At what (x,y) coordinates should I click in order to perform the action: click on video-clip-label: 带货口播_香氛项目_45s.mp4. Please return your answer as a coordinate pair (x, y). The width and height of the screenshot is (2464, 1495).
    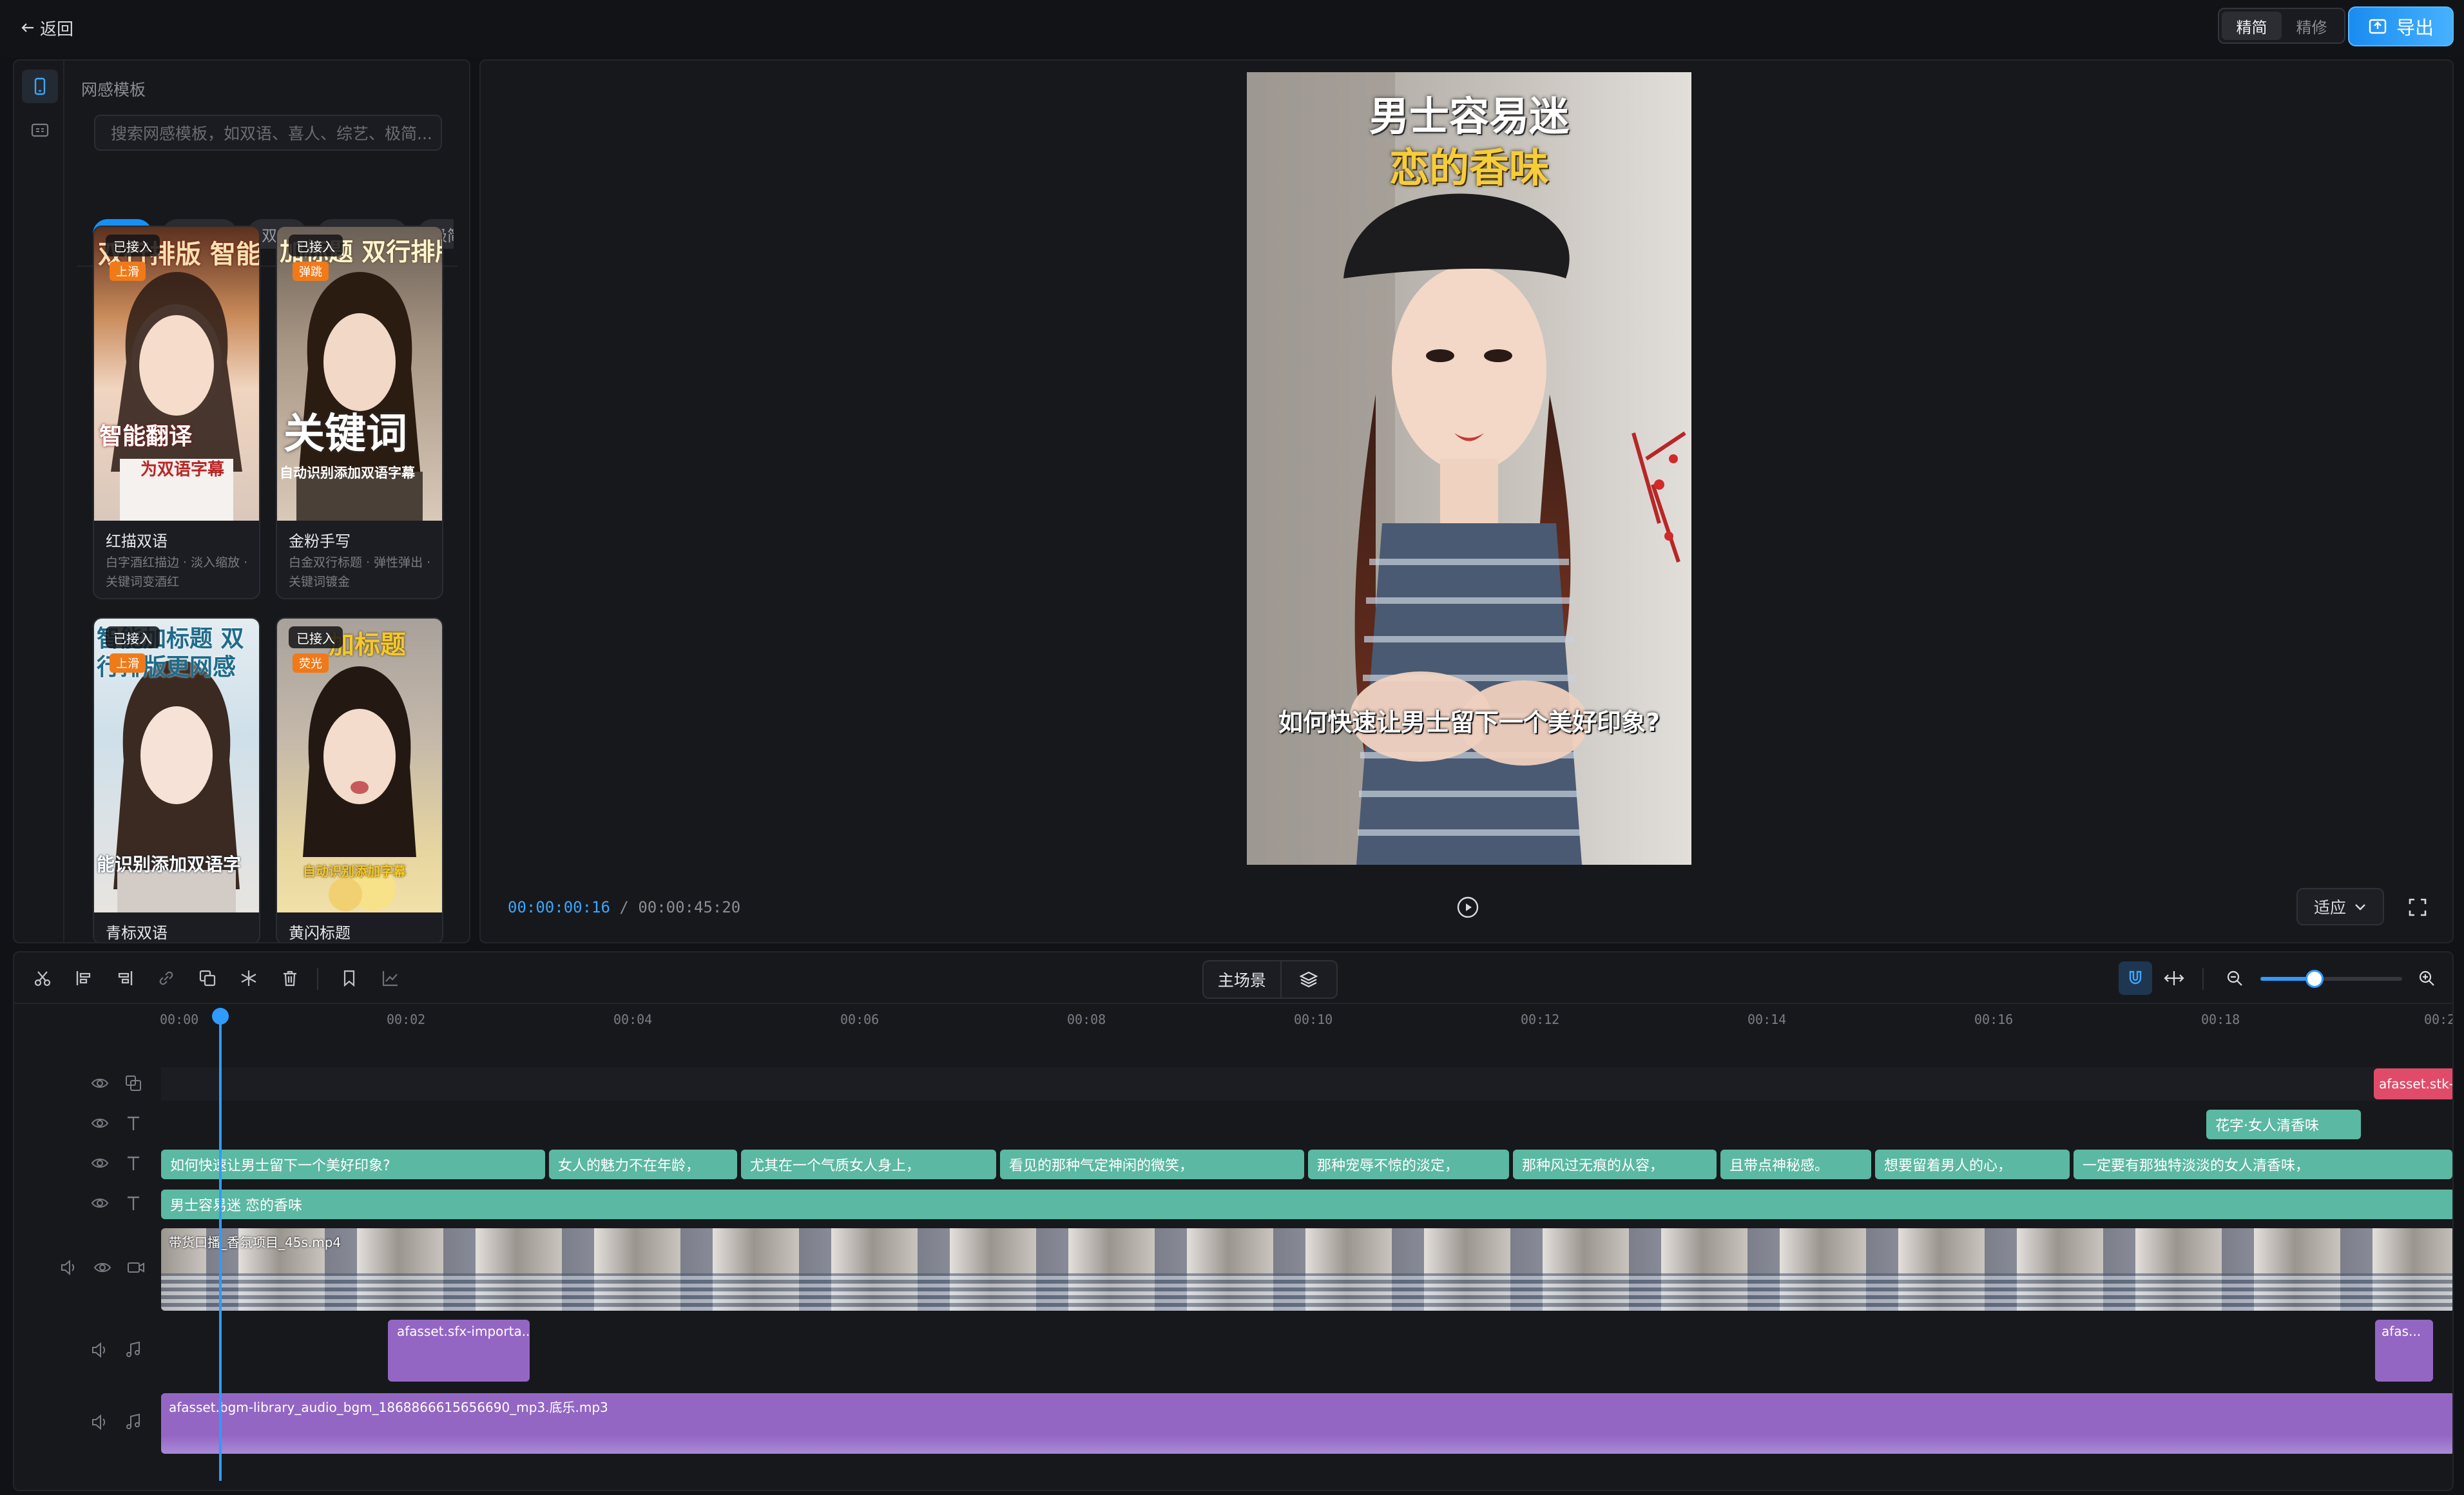
    Looking at the image, I should click on (255, 1242).